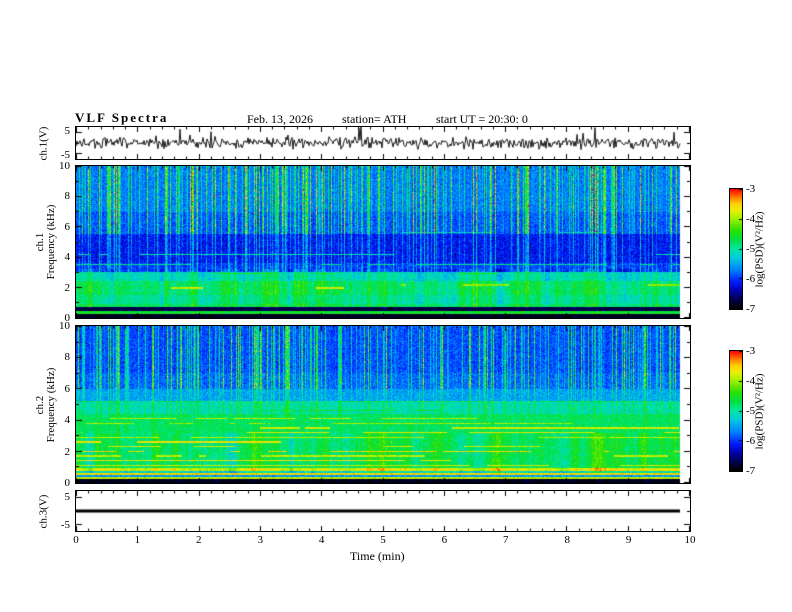 The image size is (792, 612). Describe the element at coordinates (751, 351) in the screenshot. I see `cb2-tick-label: -3` at that location.